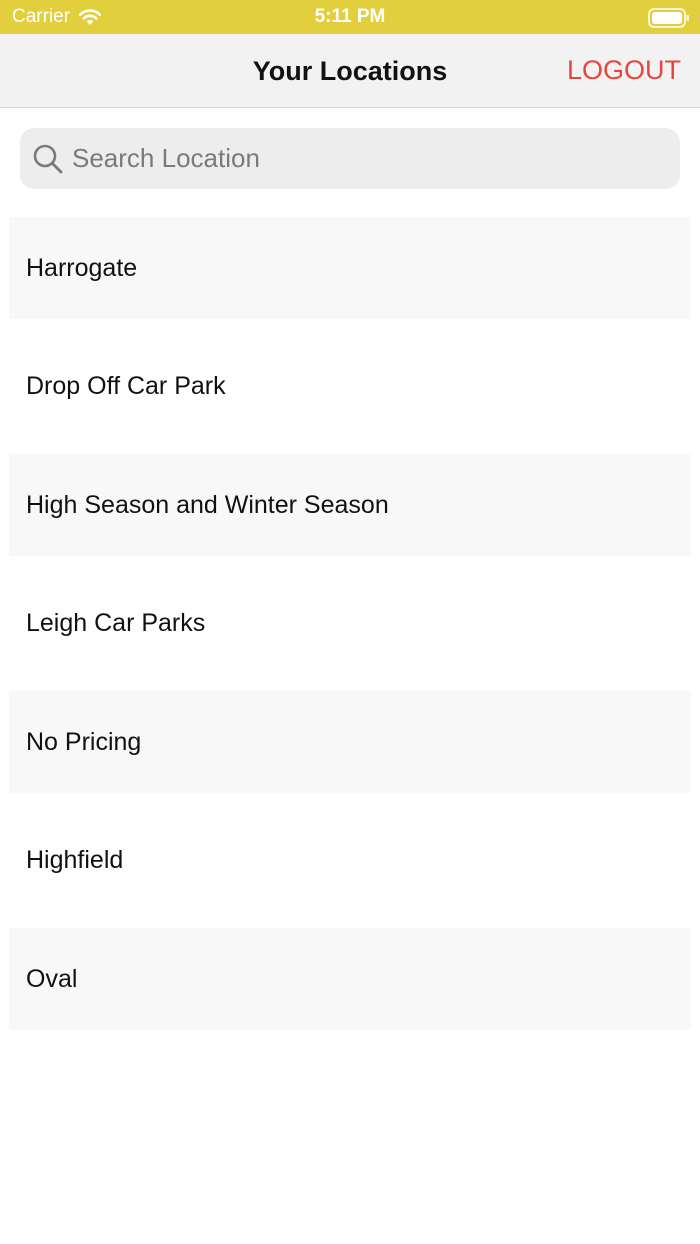 This screenshot has height=1244, width=700. What do you see at coordinates (376, 158) in the screenshot?
I see `search-input` at bounding box center [376, 158].